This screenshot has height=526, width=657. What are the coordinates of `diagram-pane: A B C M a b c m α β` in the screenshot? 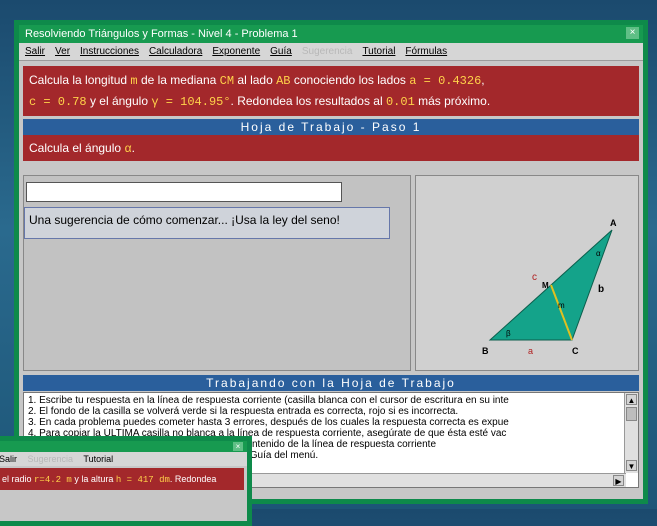 It's located at (527, 273).